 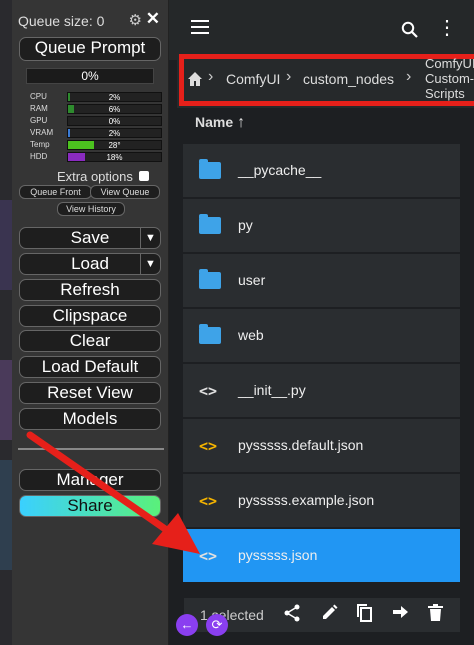 What do you see at coordinates (90, 393) in the screenshot?
I see `reset-view-button: Reset View` at bounding box center [90, 393].